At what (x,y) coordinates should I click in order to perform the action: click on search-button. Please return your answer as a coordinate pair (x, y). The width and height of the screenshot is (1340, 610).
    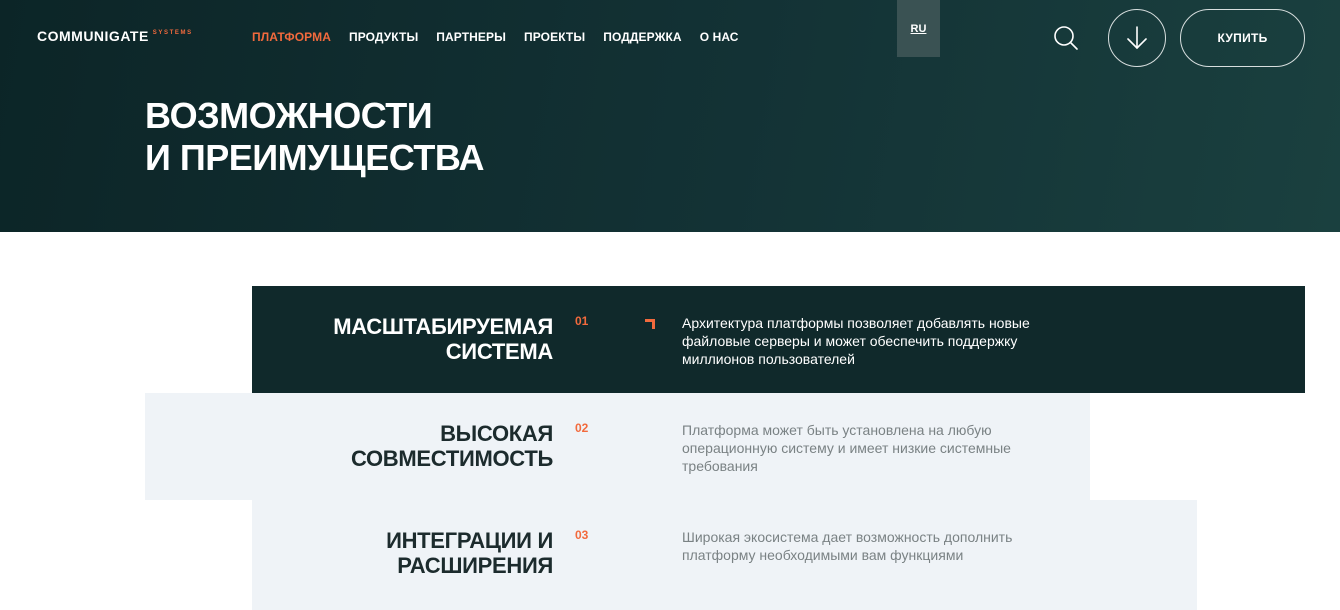
    Looking at the image, I should click on (1066, 38).